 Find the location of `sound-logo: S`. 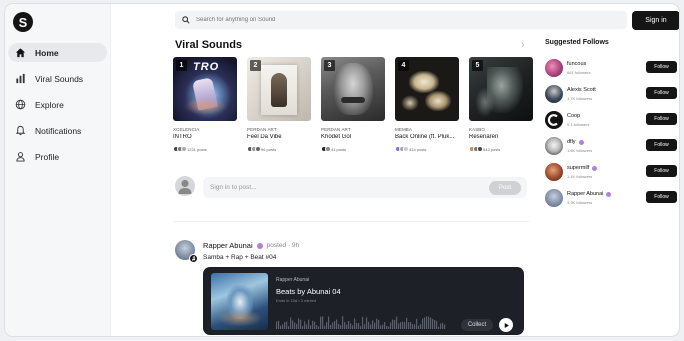

sound-logo: S is located at coordinates (23, 22).